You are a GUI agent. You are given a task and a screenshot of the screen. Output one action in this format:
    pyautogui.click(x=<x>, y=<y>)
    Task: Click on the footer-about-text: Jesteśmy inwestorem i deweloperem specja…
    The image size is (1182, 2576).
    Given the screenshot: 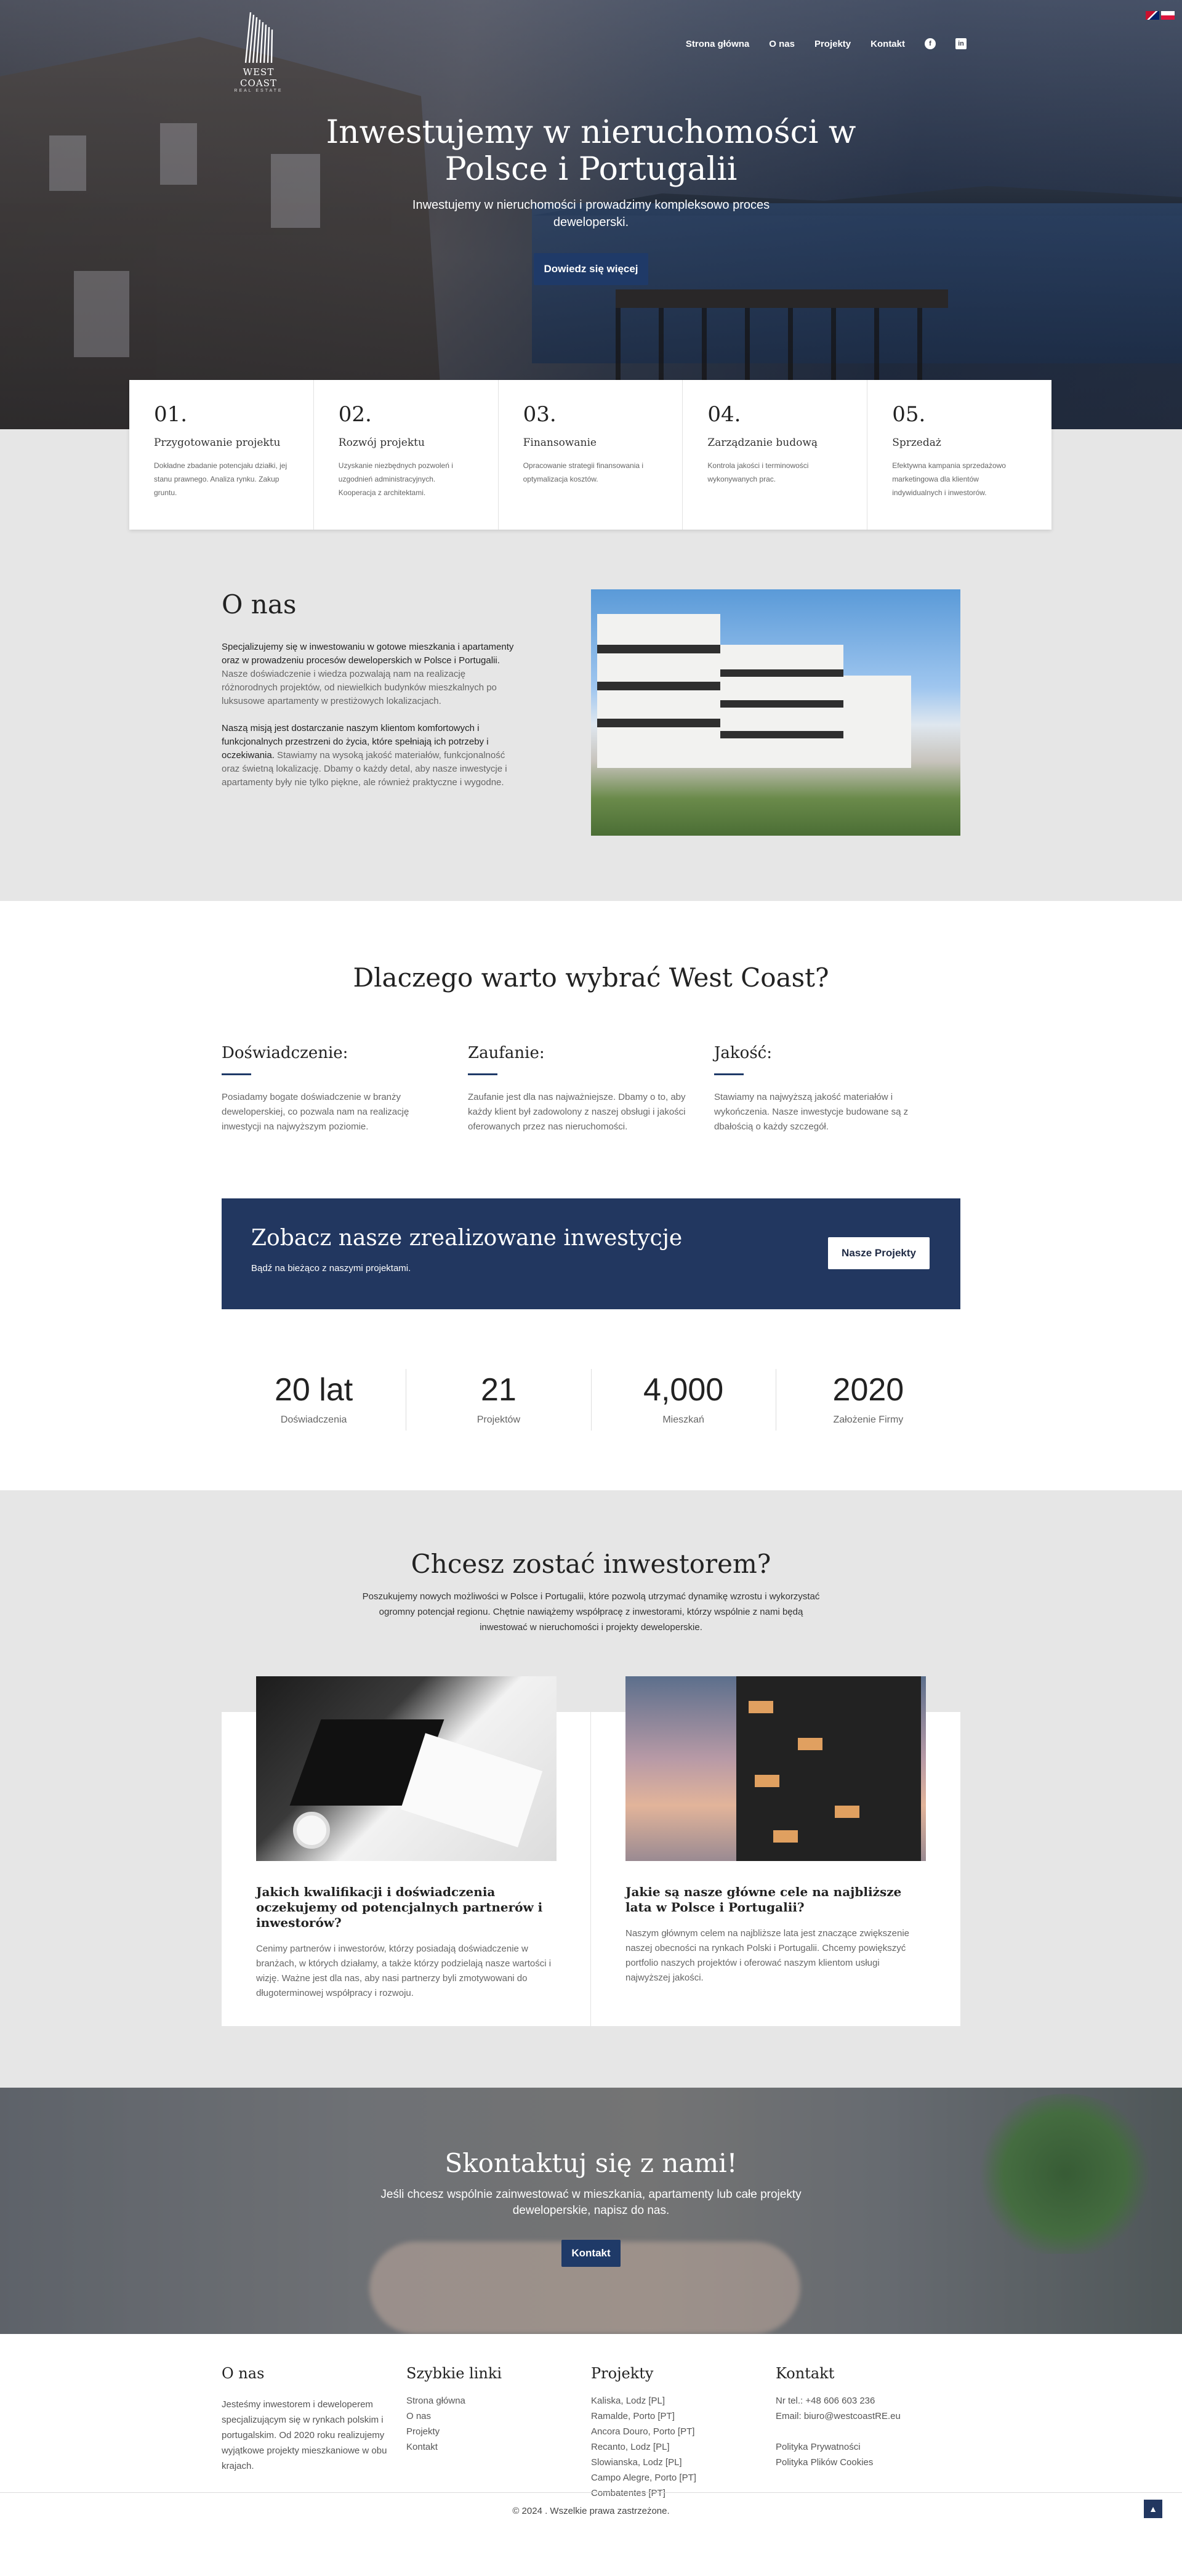 What is the action you would take?
    pyautogui.click(x=304, y=2435)
    